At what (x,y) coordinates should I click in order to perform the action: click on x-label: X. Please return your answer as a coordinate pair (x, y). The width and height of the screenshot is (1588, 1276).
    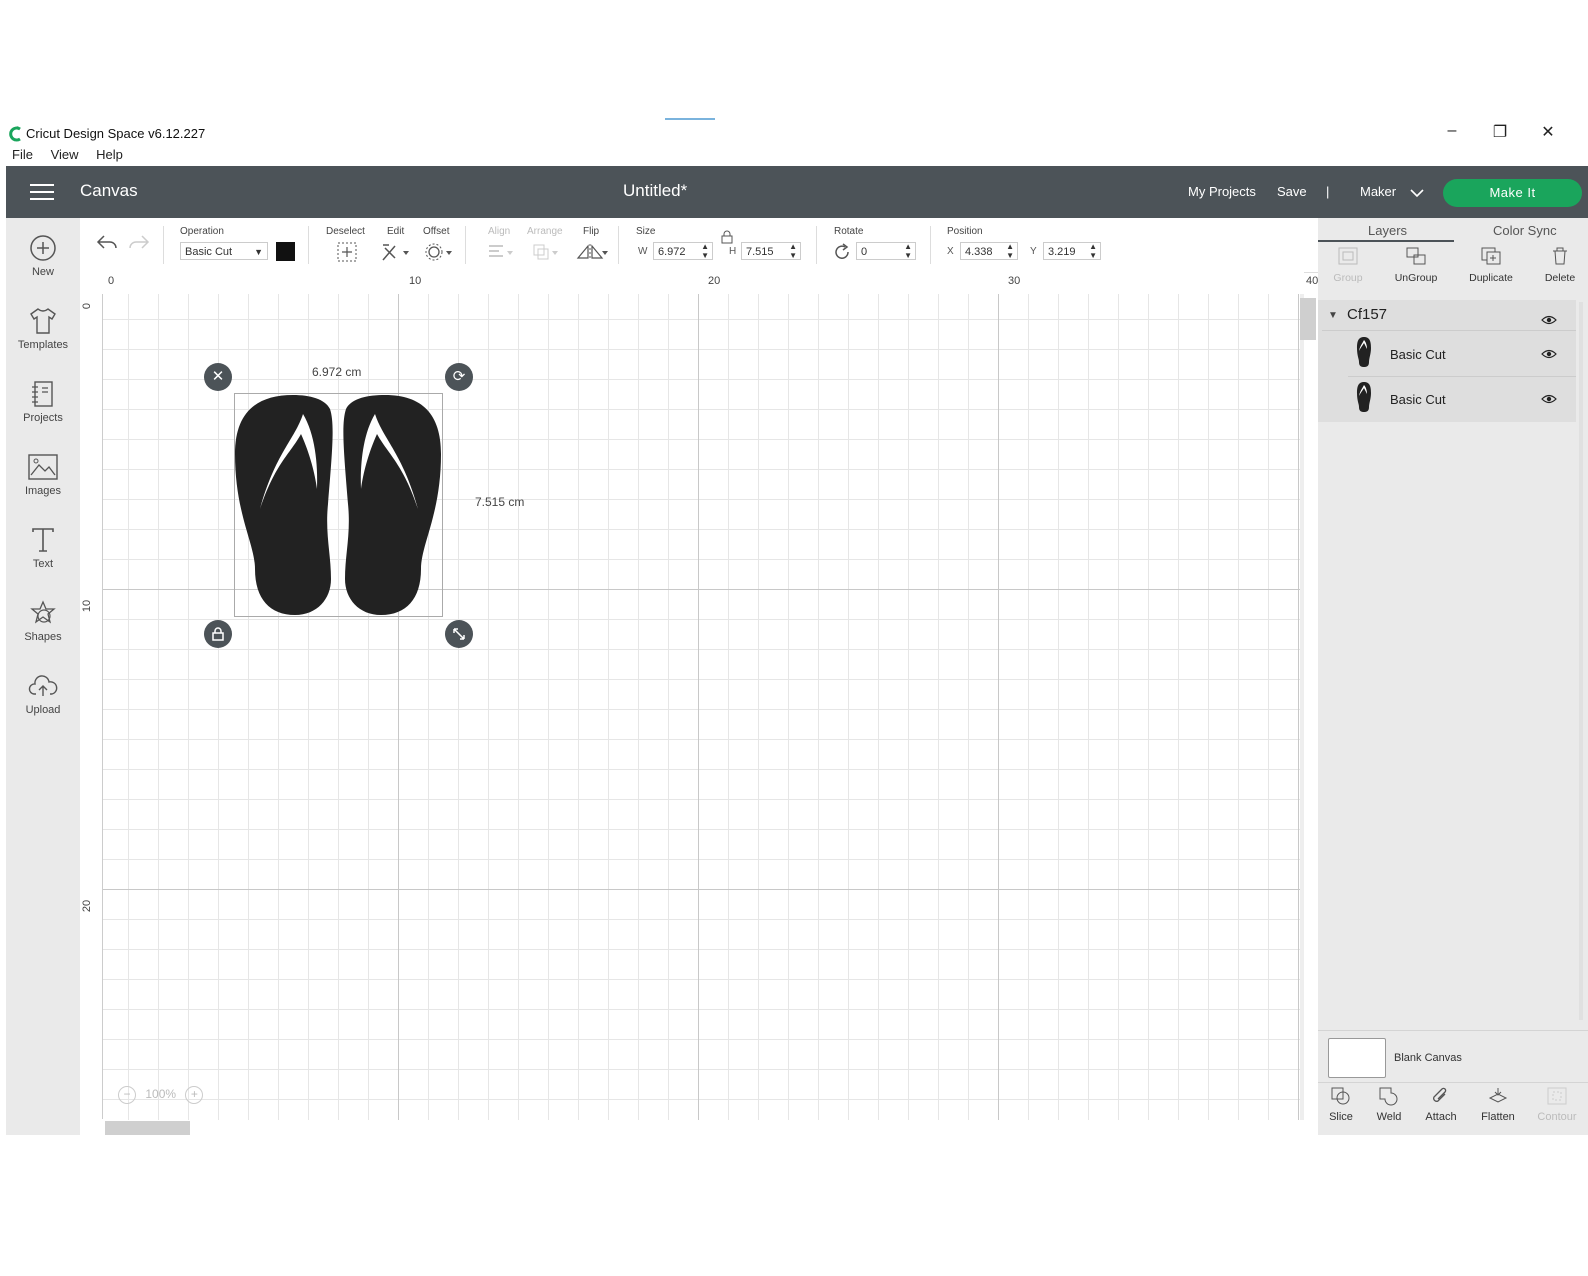
    Looking at the image, I should click on (950, 251).